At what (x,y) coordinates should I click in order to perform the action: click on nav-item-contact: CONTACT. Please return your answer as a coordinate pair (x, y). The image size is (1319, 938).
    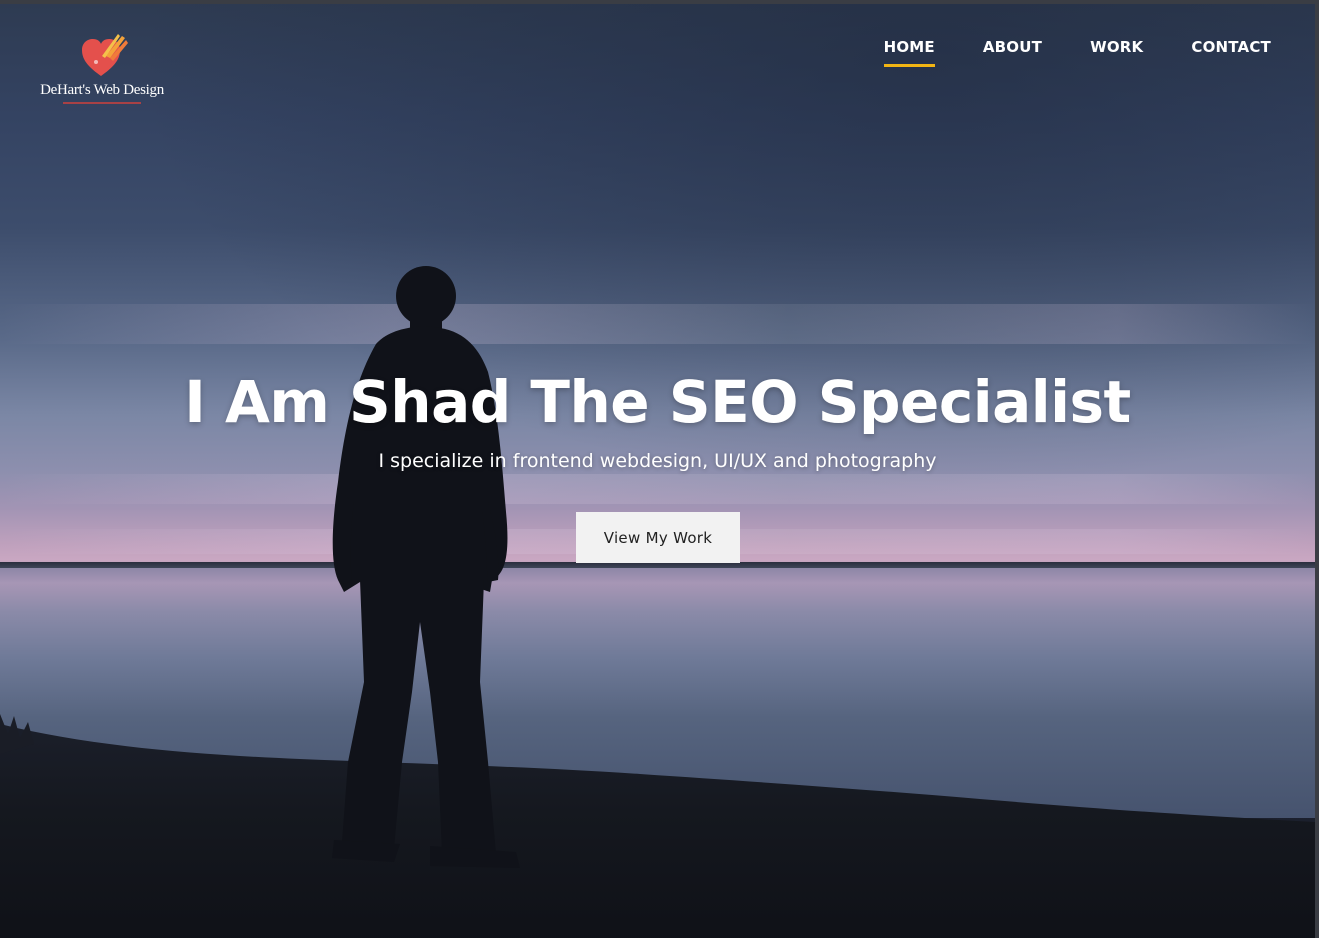
    Looking at the image, I should click on (1231, 52).